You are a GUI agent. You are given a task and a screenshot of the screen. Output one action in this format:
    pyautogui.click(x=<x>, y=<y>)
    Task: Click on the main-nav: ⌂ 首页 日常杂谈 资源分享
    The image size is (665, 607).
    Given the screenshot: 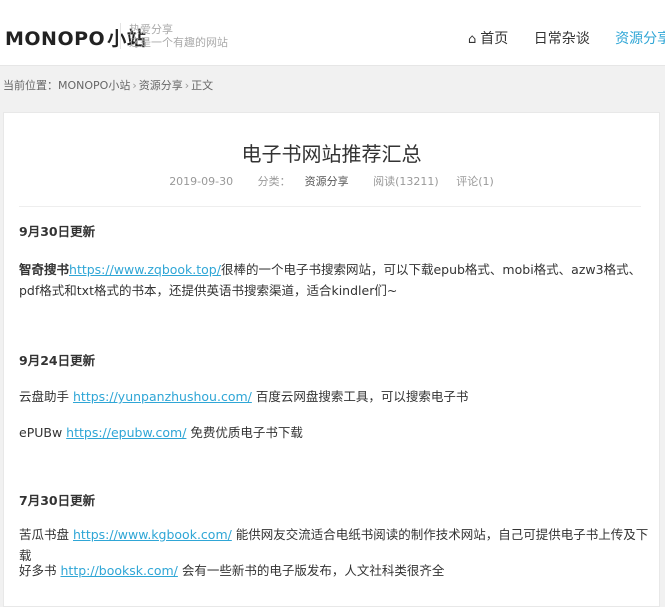 What is the action you would take?
    pyautogui.click(x=566, y=38)
    